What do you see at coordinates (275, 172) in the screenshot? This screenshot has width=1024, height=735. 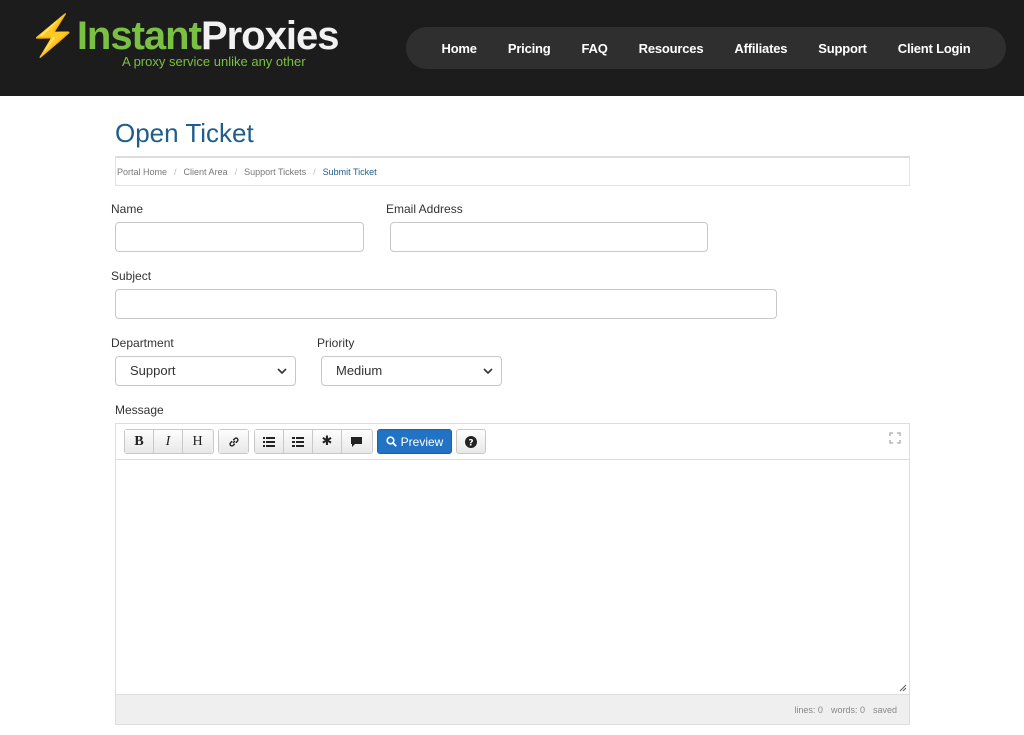 I see `breadcrumb-support-tickets: Support Tickets` at bounding box center [275, 172].